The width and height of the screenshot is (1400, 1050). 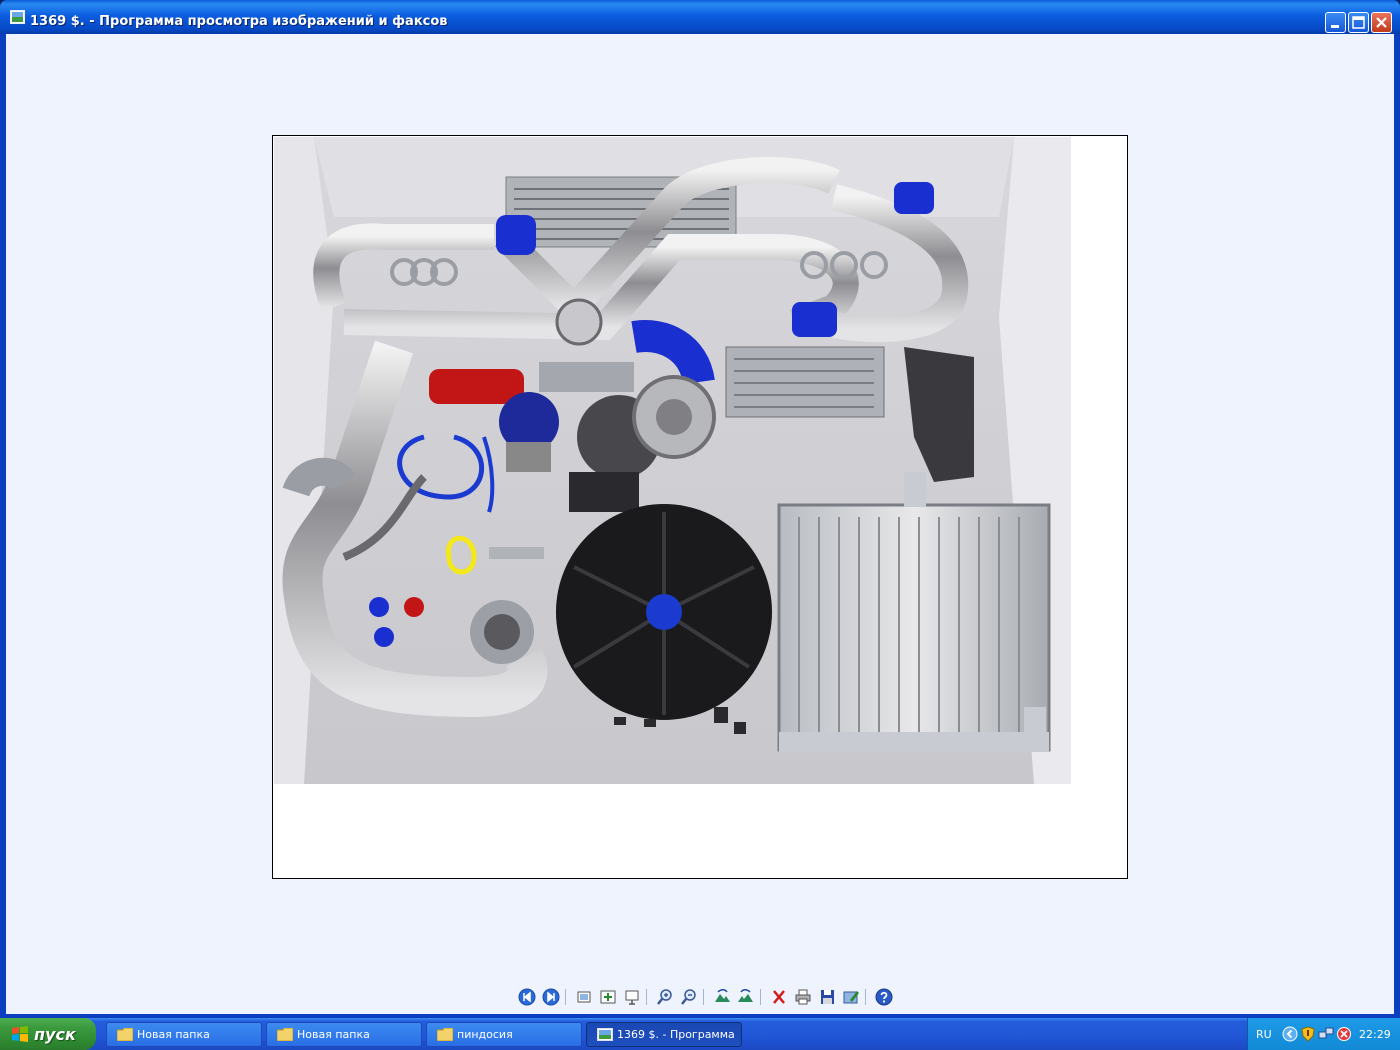 I want to click on taskbar-item-folder-3: пиндосия, so click(x=504, y=1034).